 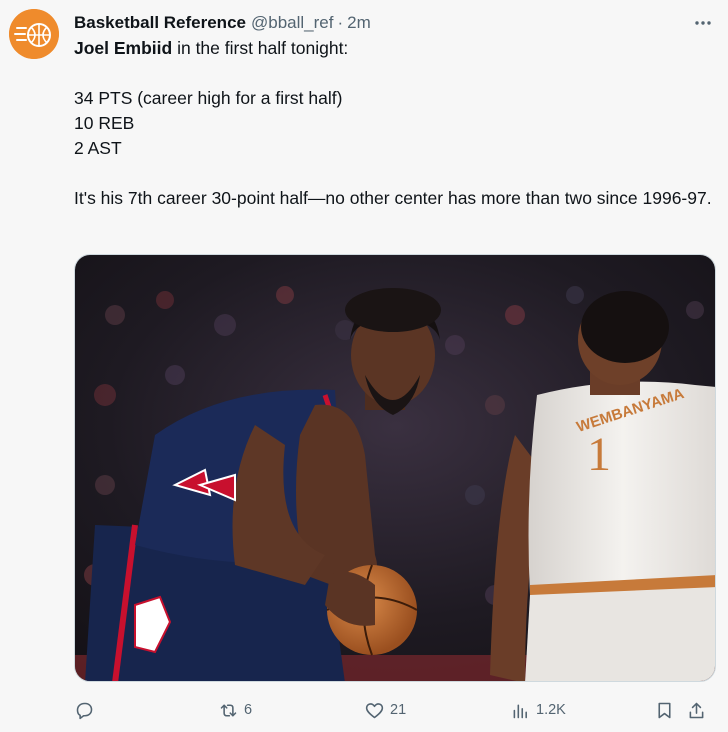 What do you see at coordinates (385, 710) in the screenshot?
I see `like-button: 21` at bounding box center [385, 710].